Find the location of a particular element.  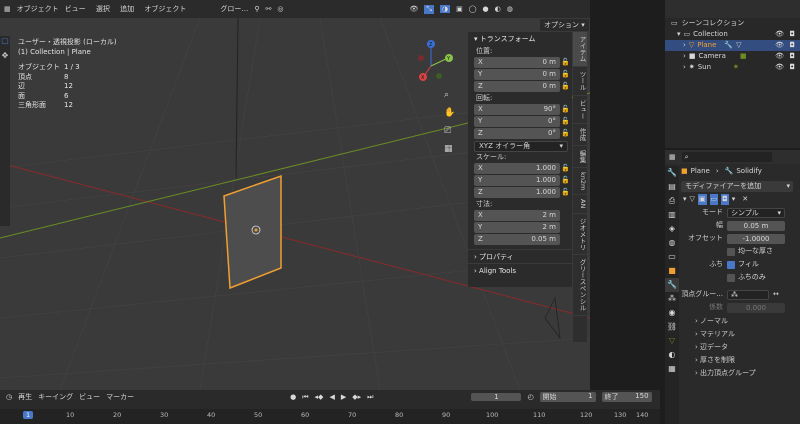

move-tool-icon: ✥ is located at coordinates (5, 55).